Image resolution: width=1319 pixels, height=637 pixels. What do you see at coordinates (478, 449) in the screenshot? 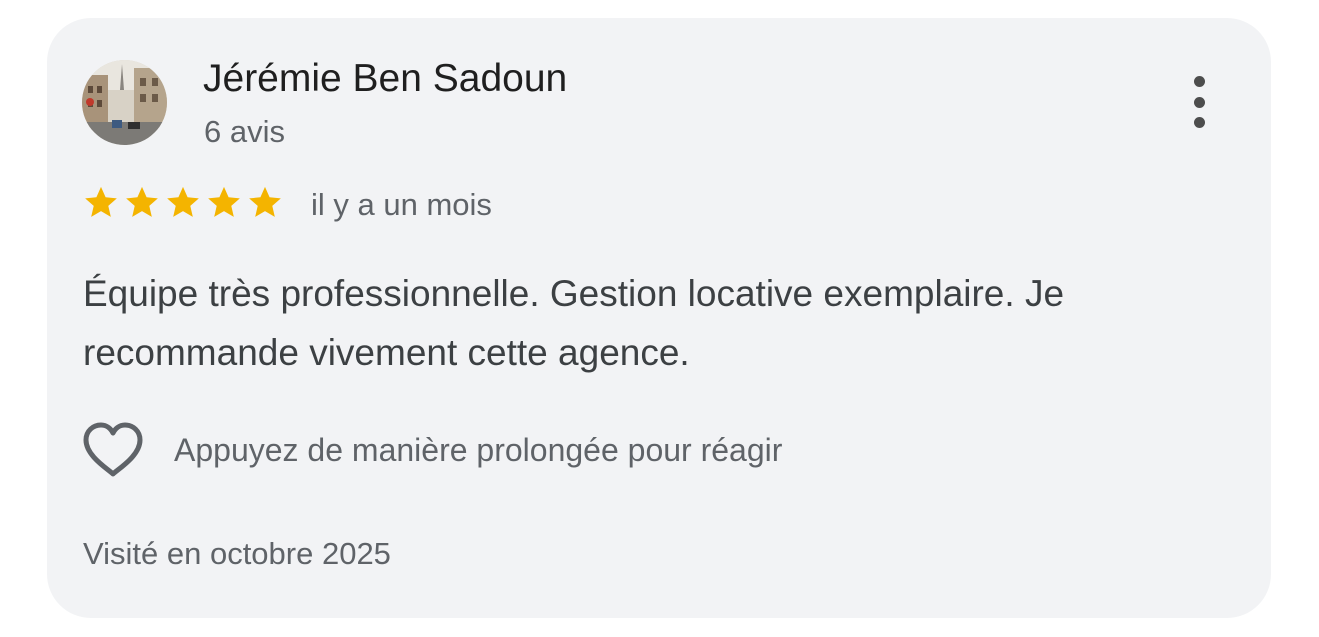
I see `reaction-hint: Appuyez de manière prolongée pour réagir` at bounding box center [478, 449].